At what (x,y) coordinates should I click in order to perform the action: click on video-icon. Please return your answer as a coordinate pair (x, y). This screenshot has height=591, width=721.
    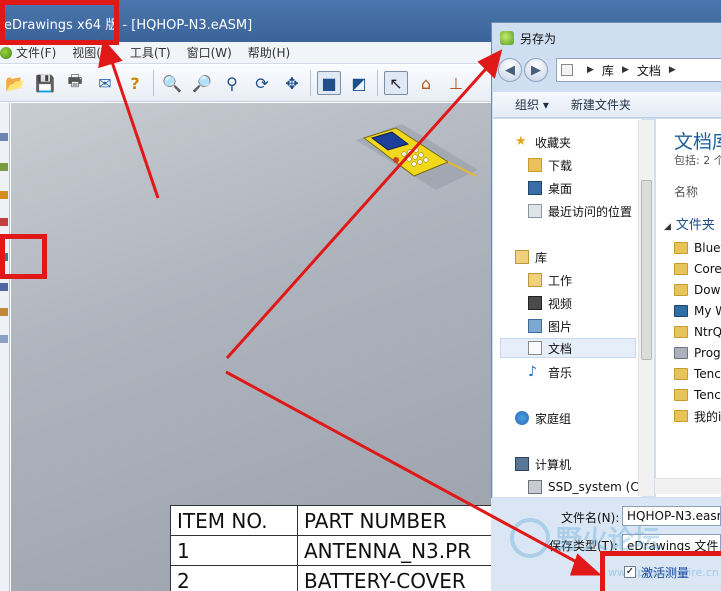
    Looking at the image, I should click on (535, 303).